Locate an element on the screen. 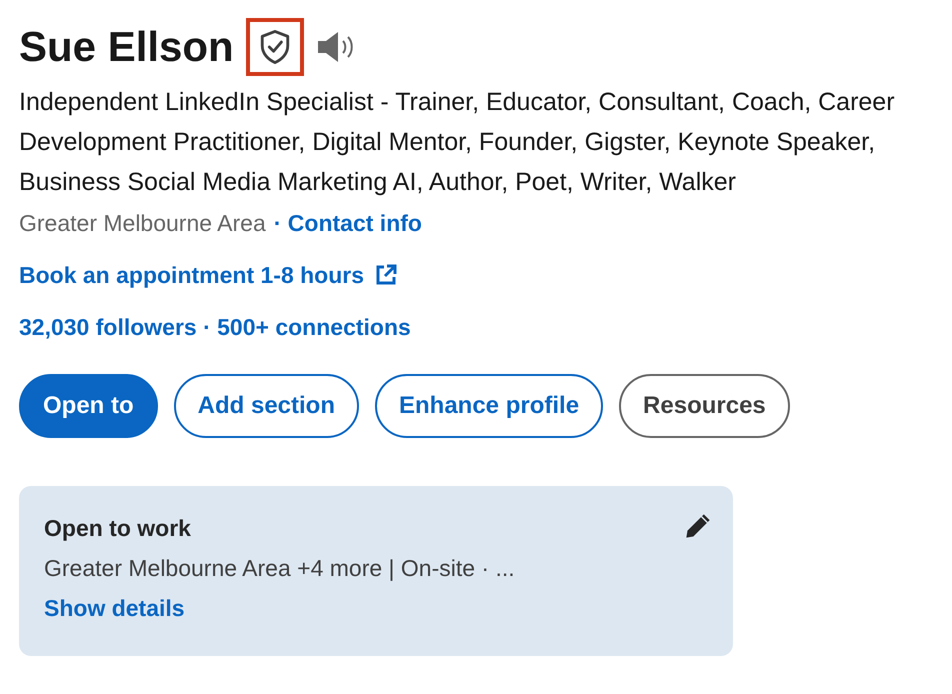 This screenshot has width=952, height=694. contact-info-link: · Contact info is located at coordinates (348, 223).